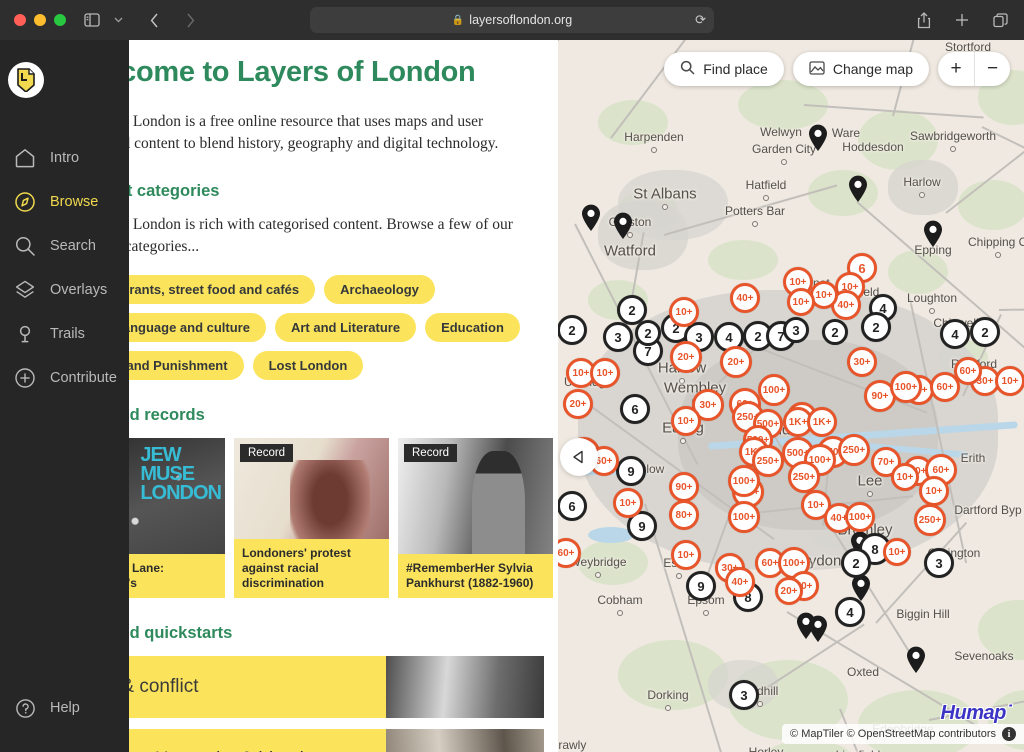 The height and width of the screenshot is (752, 1024). I want to click on category-pill: Archaeology, so click(379, 289).